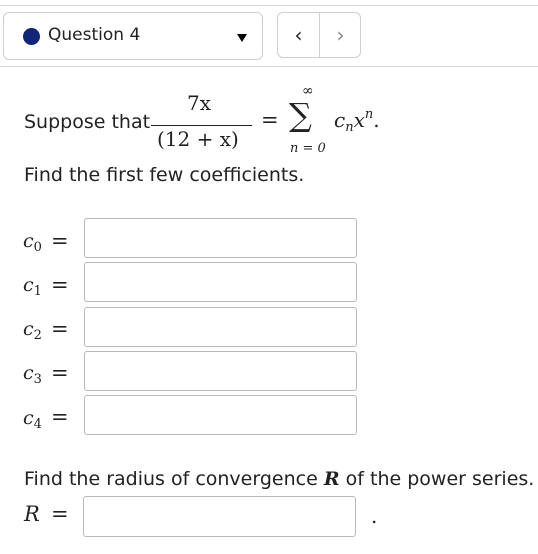  Describe the element at coordinates (32, 419) in the screenshot. I see `c4-label: c4` at that location.